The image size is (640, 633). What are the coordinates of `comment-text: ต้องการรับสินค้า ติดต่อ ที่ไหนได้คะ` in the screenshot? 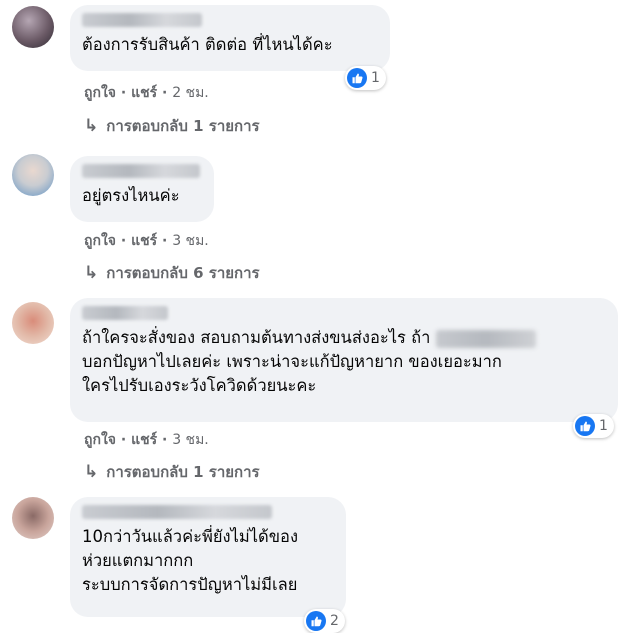 It's located at (207, 44).